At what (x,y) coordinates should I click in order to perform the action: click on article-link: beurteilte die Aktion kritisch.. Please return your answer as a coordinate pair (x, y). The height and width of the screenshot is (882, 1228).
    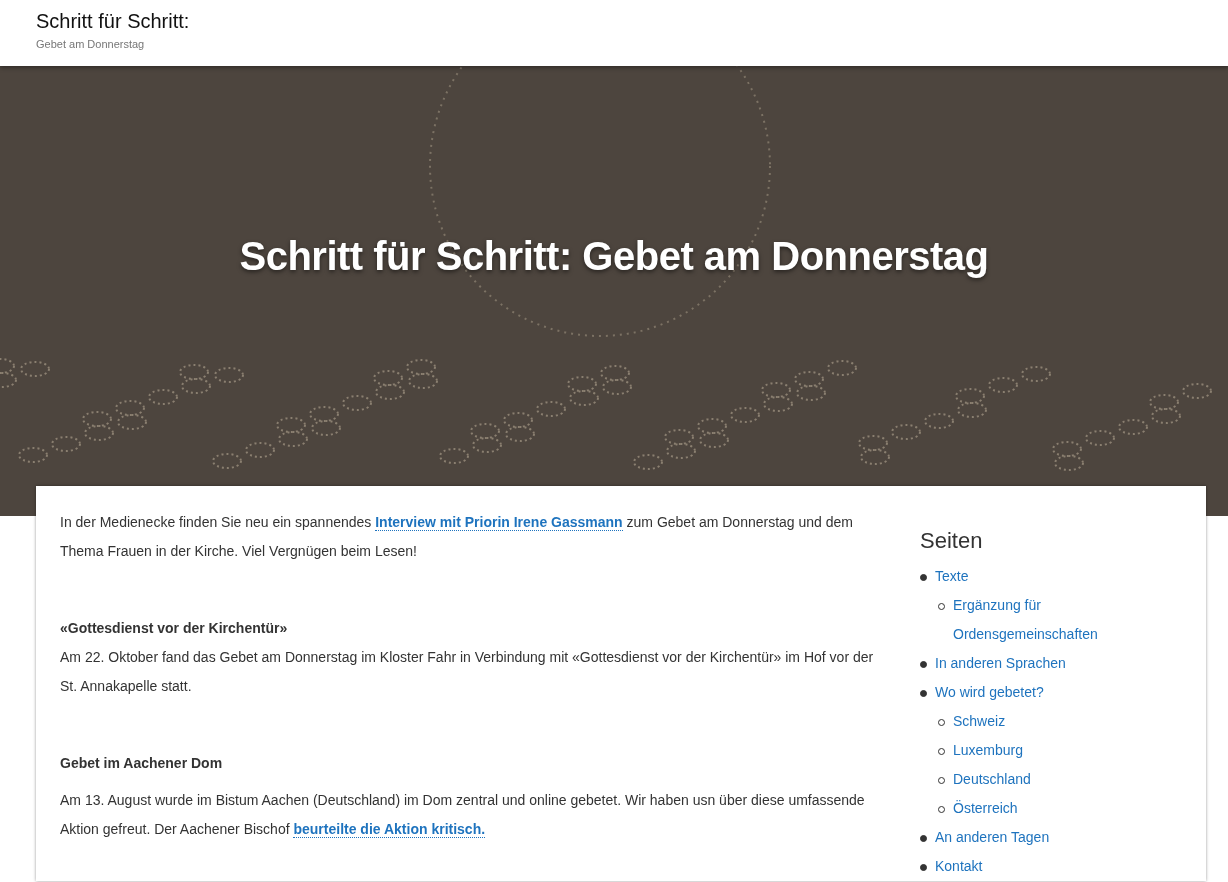
    Looking at the image, I should click on (389, 829).